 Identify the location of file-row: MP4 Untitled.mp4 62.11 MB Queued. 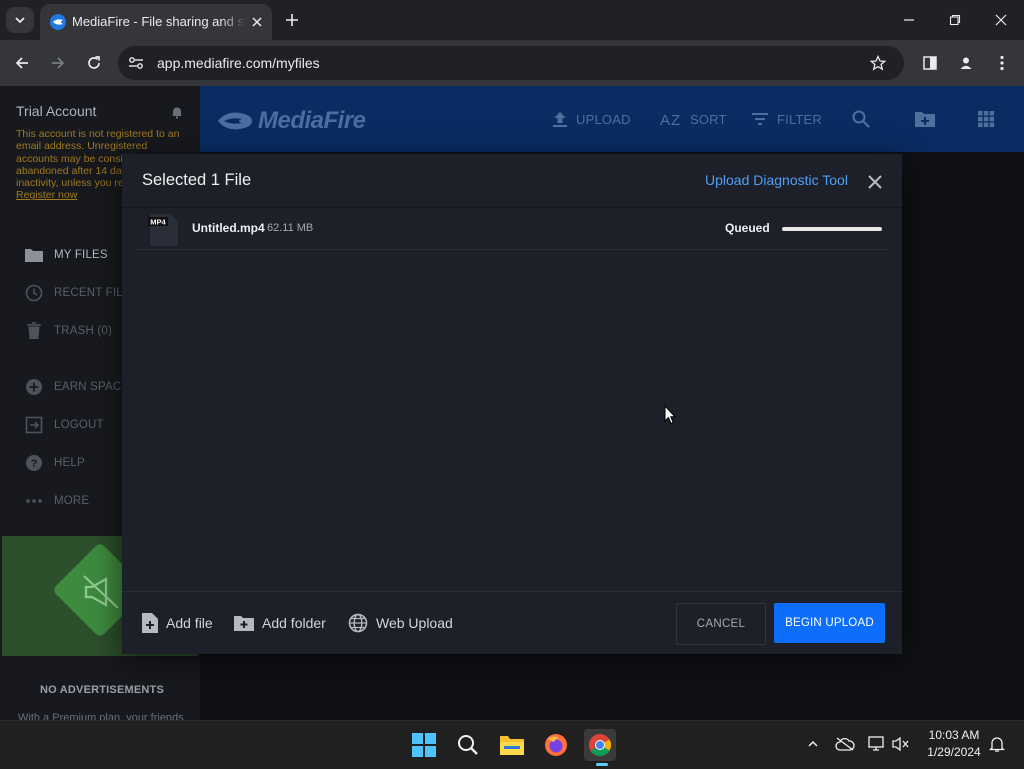
(512, 229).